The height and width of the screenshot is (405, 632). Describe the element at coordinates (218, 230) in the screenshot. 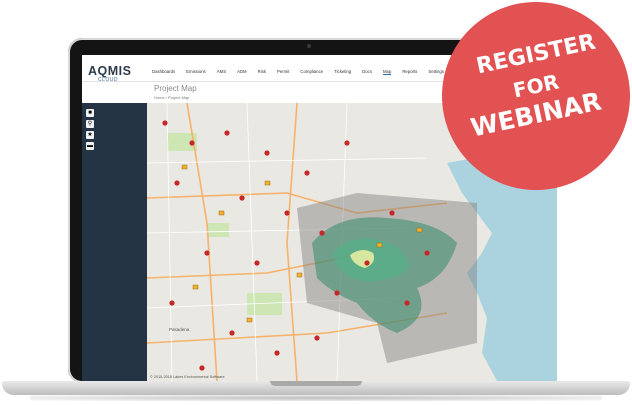

I see `park-area` at that location.